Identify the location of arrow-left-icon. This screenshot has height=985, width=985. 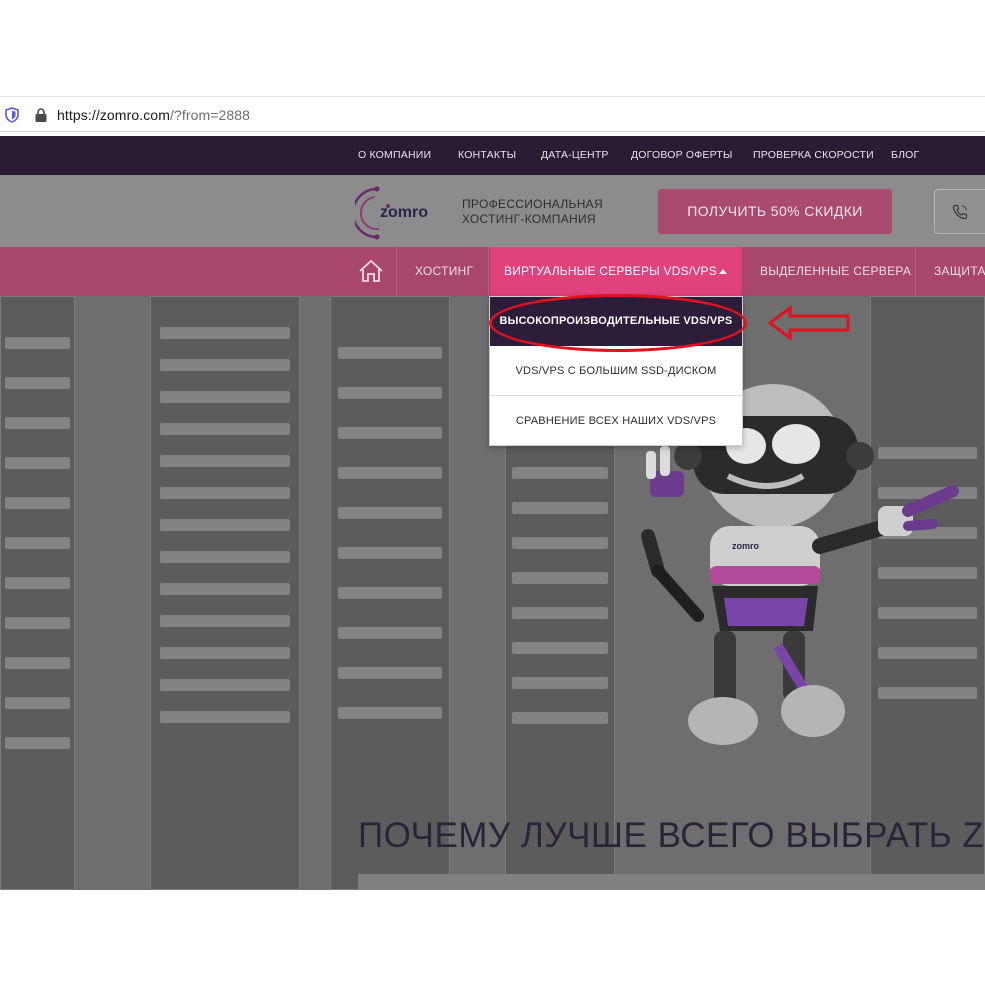
(809, 323).